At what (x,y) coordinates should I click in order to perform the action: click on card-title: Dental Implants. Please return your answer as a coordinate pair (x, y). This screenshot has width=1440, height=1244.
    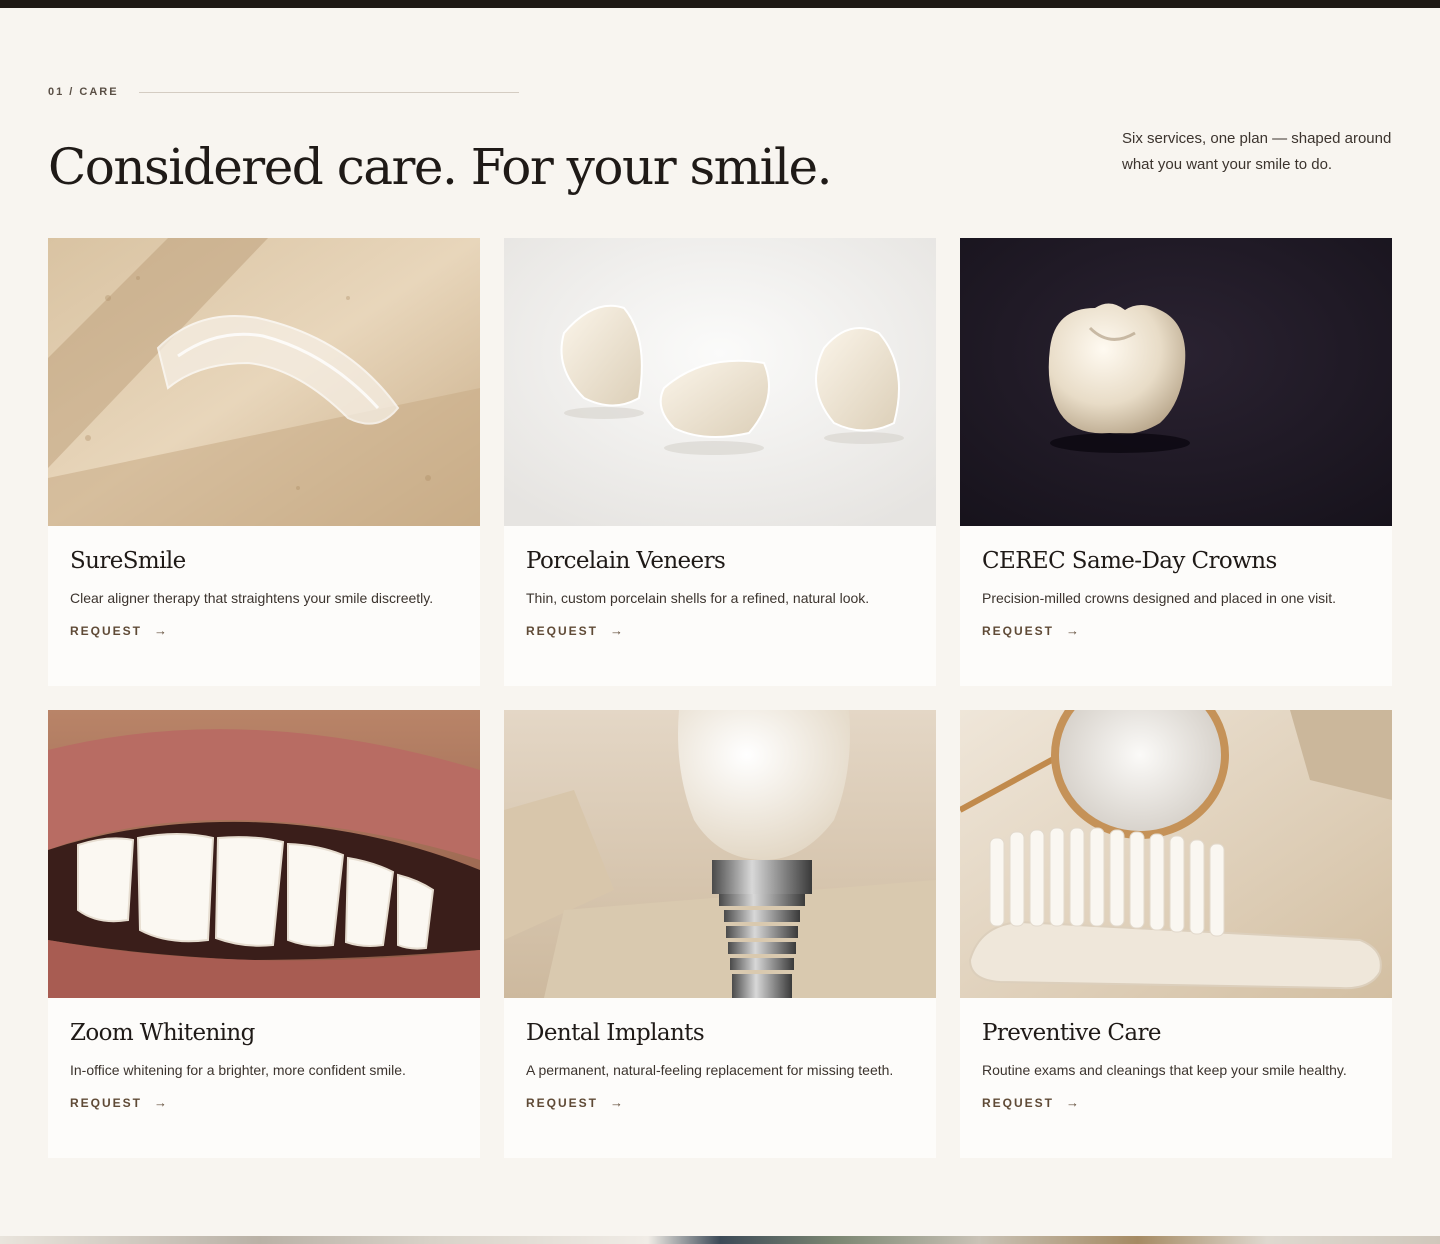
    Looking at the image, I should click on (615, 1033).